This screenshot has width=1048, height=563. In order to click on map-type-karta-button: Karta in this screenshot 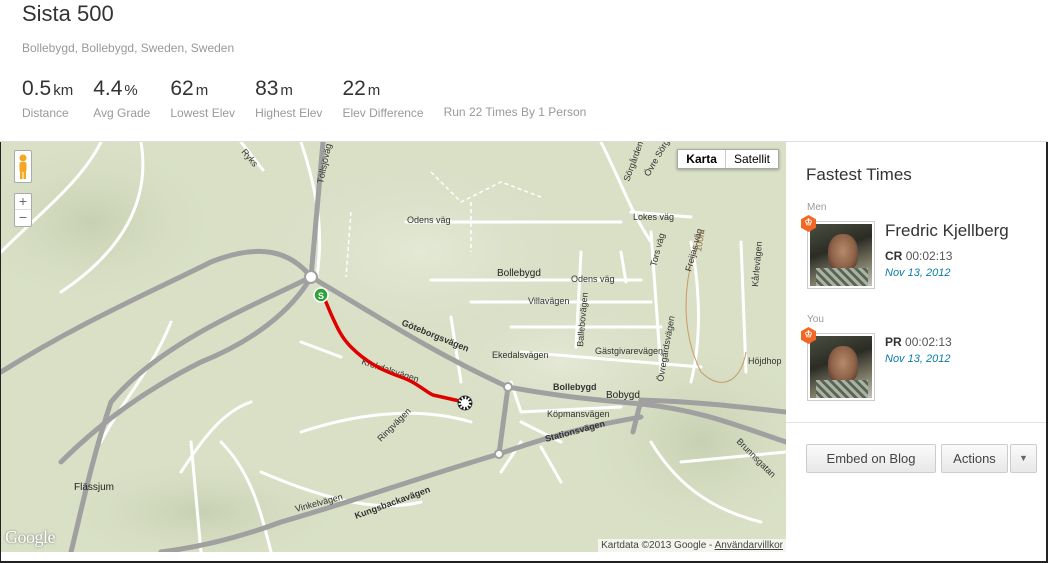, I will do `click(701, 159)`.